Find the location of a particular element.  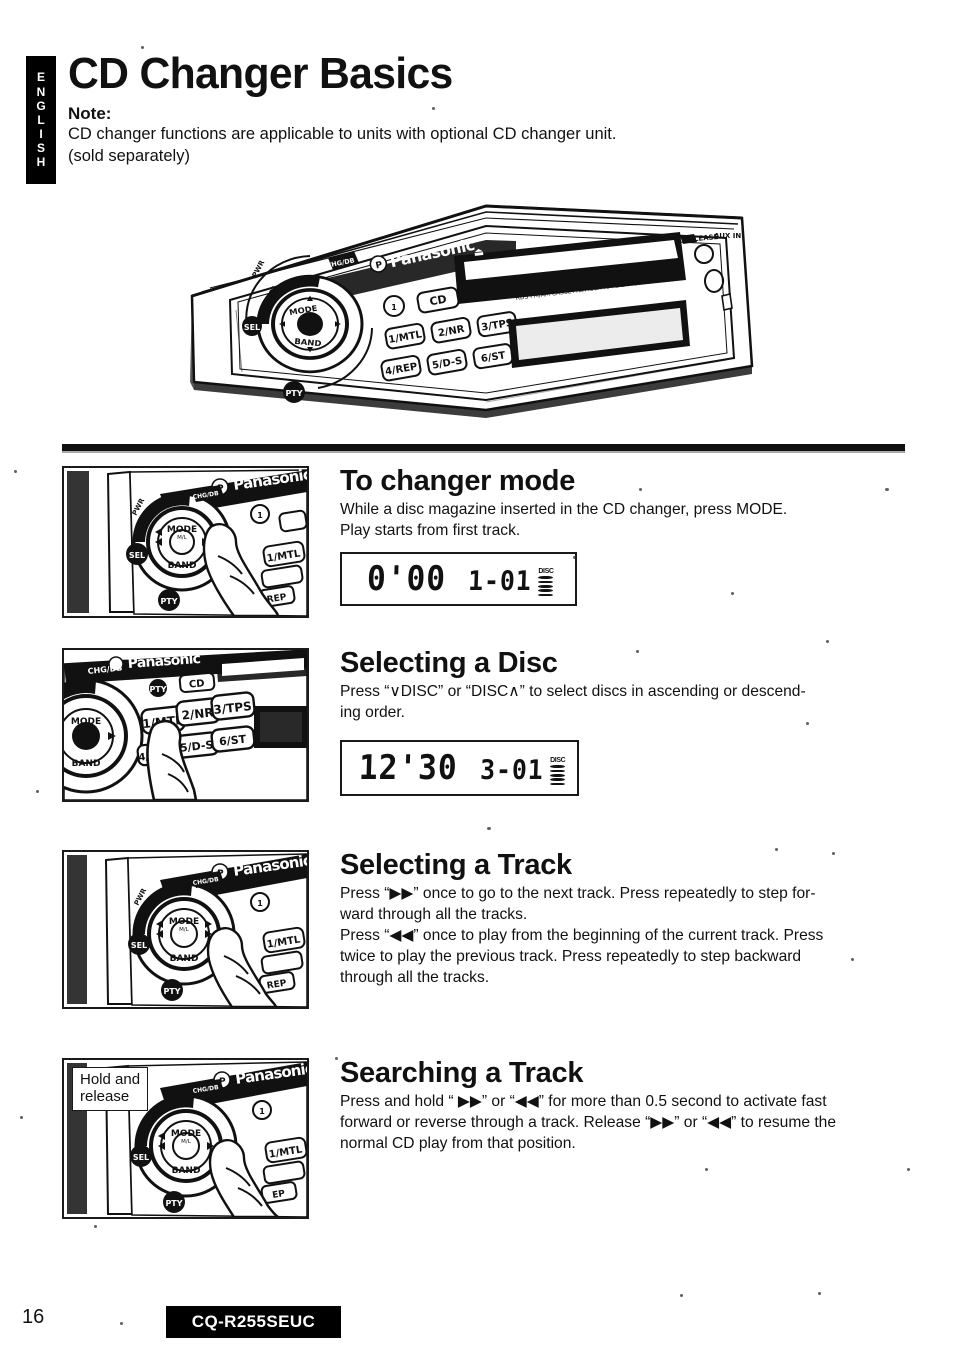

language-tab-letter: I is located at coordinates (41, 134).